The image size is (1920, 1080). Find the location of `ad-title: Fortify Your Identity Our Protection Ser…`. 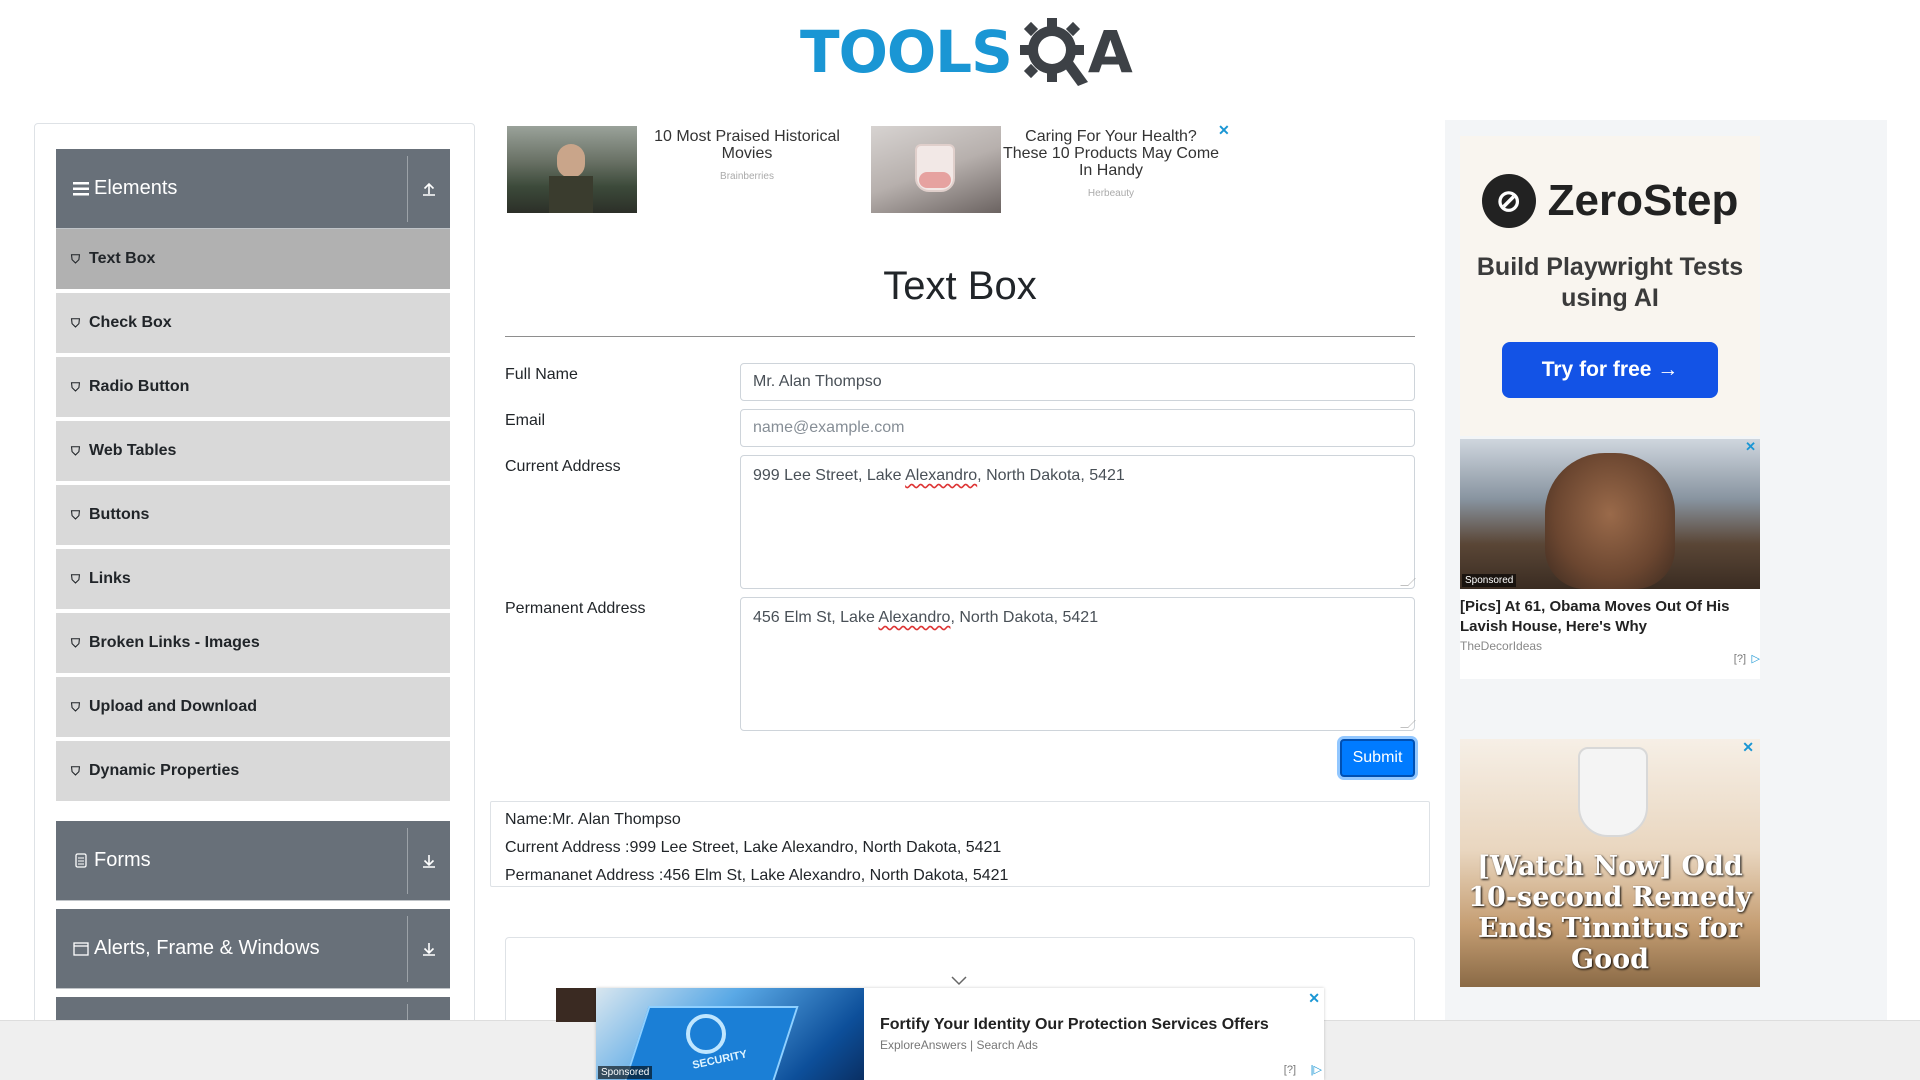

ad-title: Fortify Your Identity Our Protection Ser… is located at coordinates (1074, 1024).